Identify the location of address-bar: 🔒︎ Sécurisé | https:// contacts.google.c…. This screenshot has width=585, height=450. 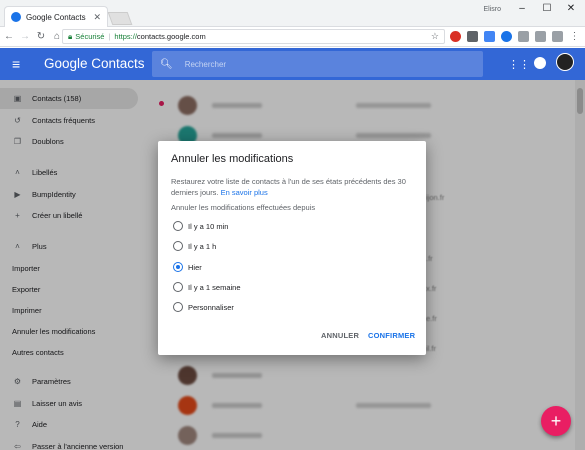
(253, 36).